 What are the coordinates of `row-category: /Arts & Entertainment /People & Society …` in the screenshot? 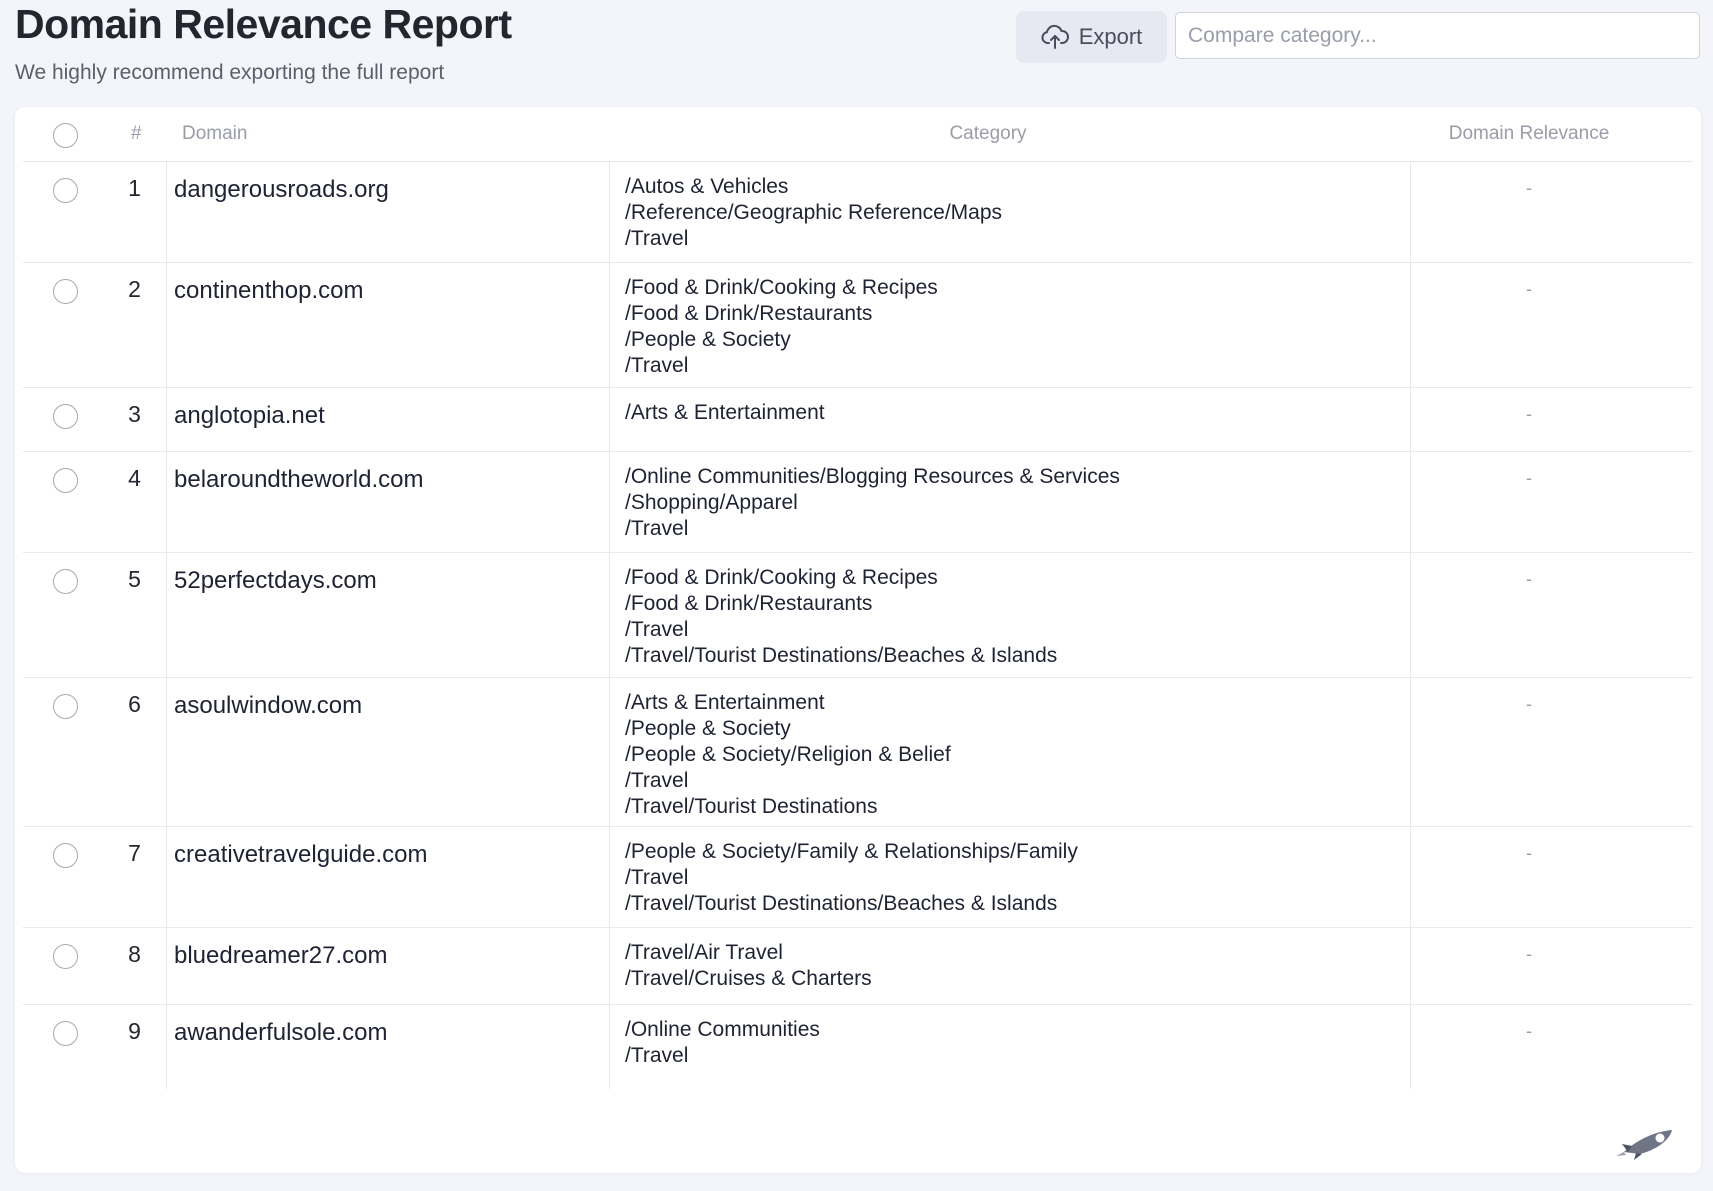 It's located at (788, 754).